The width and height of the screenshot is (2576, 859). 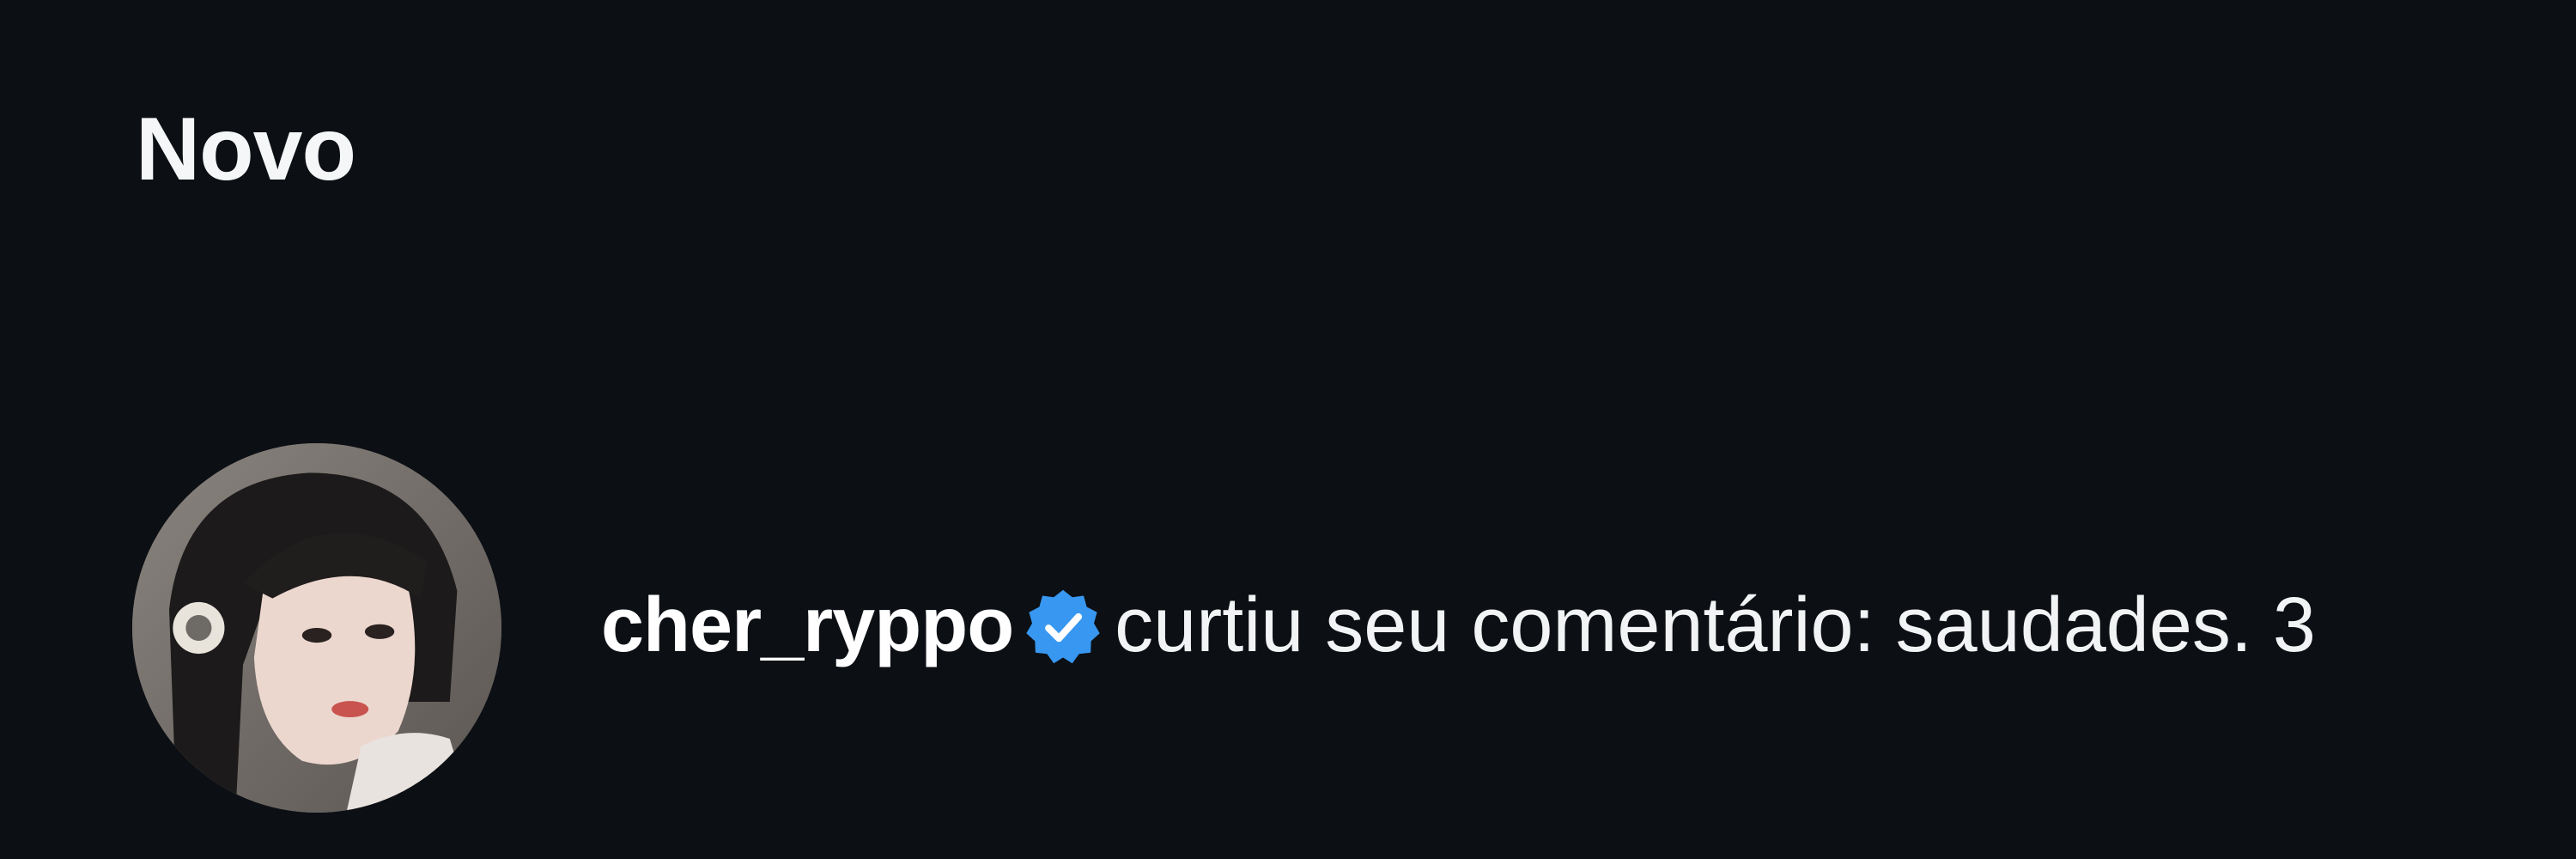 I want to click on avatar, so click(x=316, y=628).